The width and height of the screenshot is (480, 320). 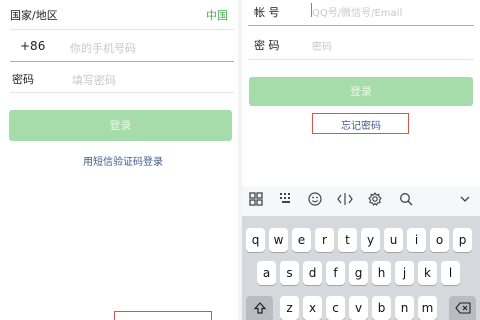 What do you see at coordinates (286, 201) in the screenshot?
I see `keypad-icon` at bounding box center [286, 201].